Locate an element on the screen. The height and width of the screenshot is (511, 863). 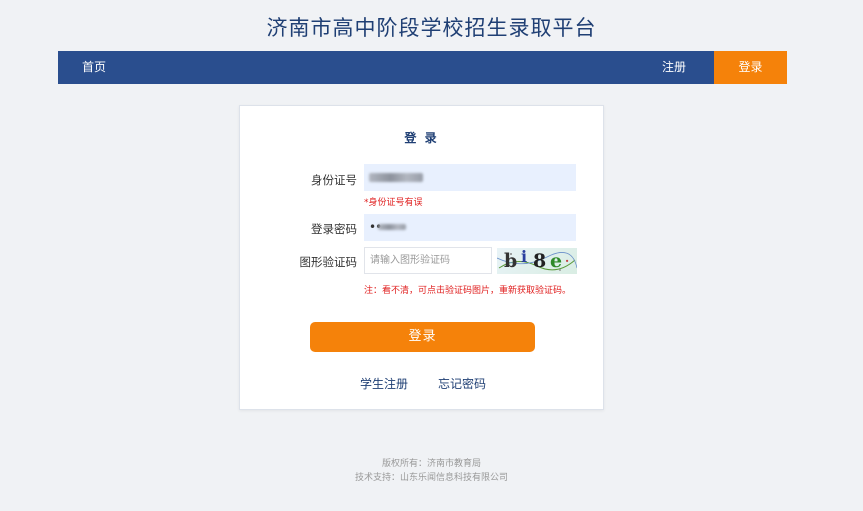
captcha-char-3: 8 is located at coordinates (540, 261).